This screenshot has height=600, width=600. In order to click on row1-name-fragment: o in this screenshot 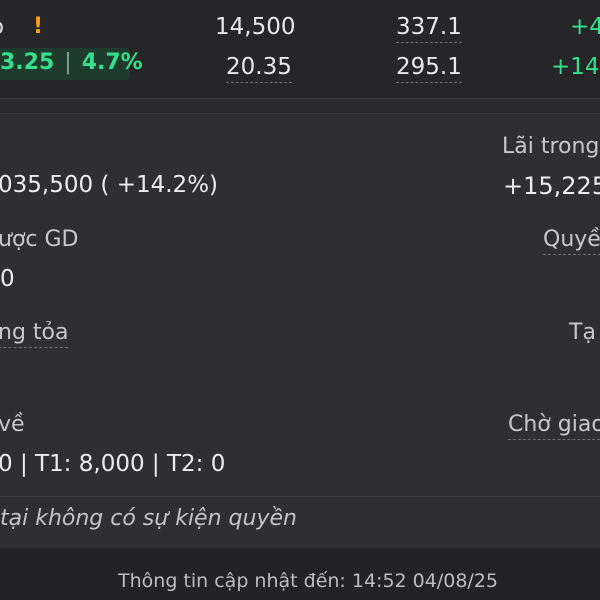, I will do `click(2, 27)`.